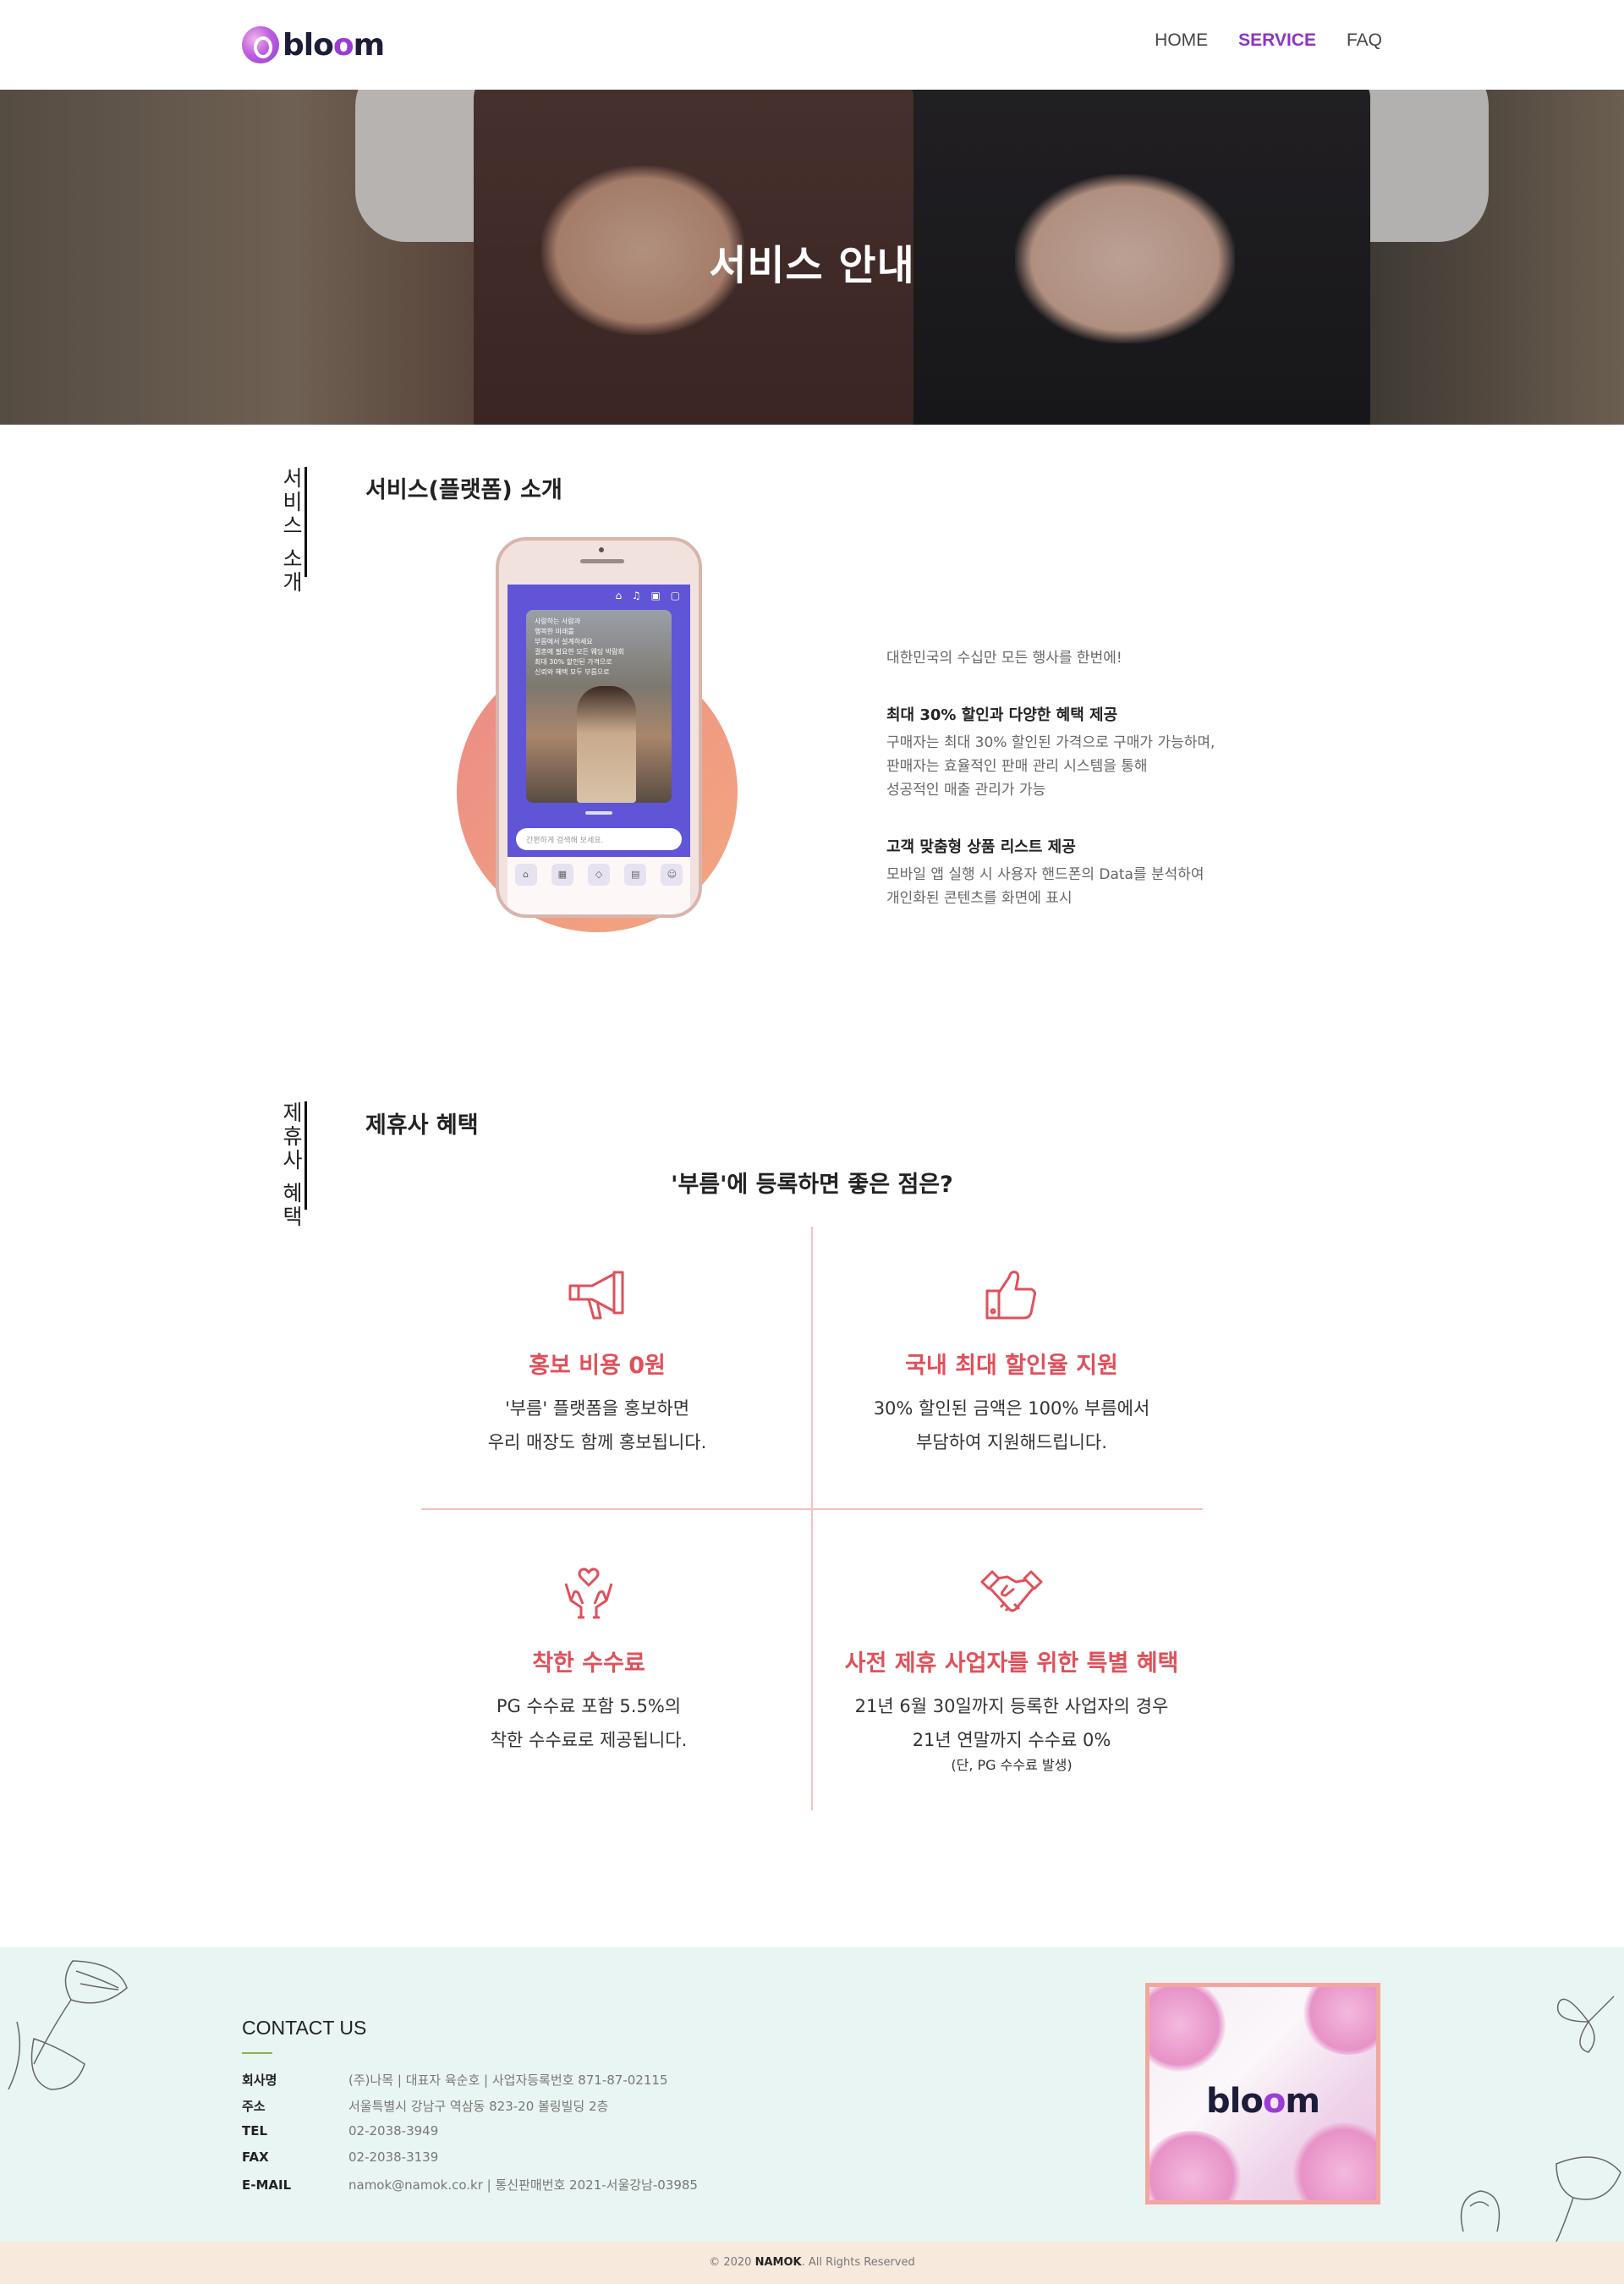 The image size is (1624, 2284). I want to click on benefit-title: 홍보 비용 0원, so click(598, 1366).